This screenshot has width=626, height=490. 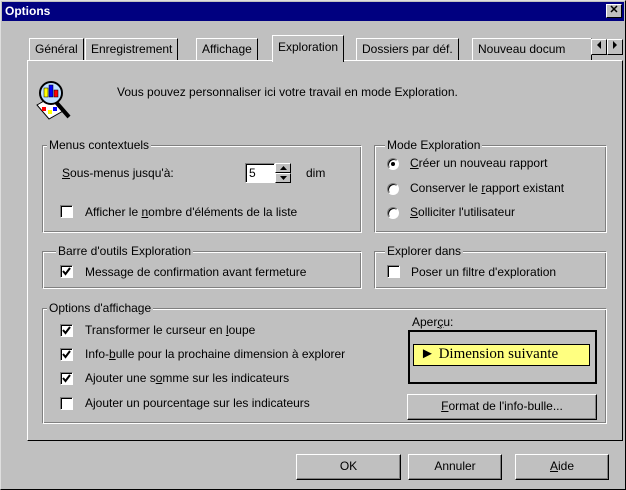 I want to click on ok-button: OK, so click(x=348, y=467).